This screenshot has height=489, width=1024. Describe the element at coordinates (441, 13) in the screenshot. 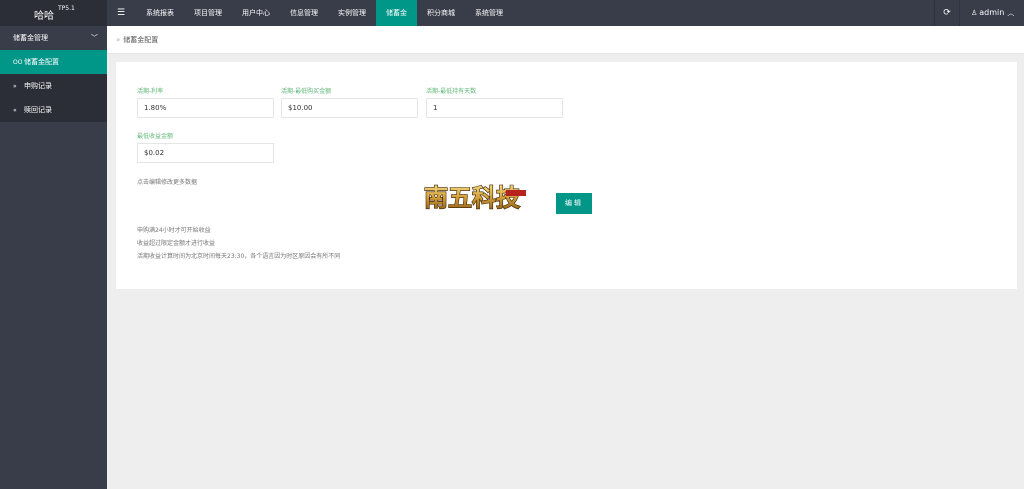

I see `nav-item-points-mall: 积分商城` at that location.